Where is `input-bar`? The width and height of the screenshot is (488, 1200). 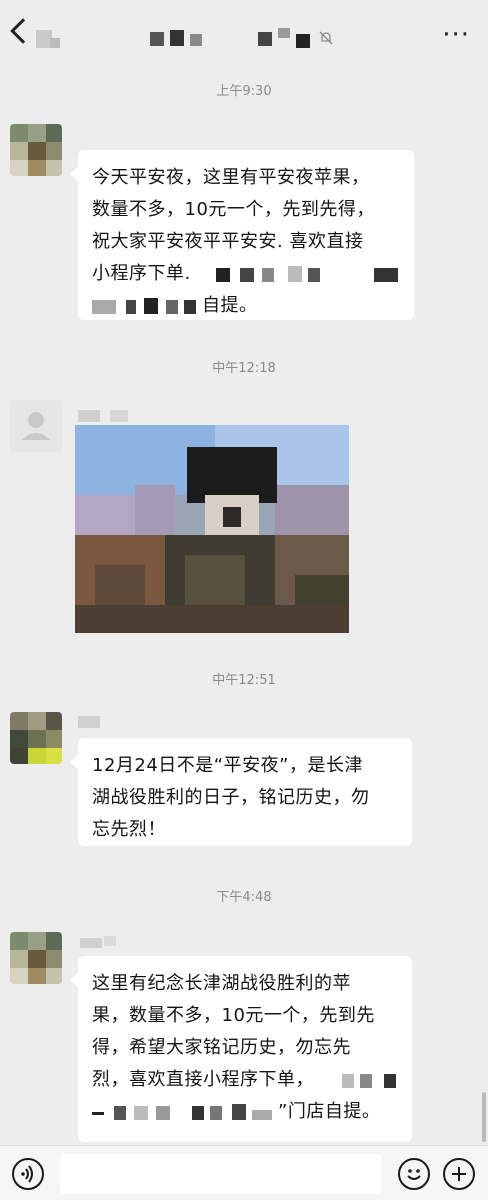
input-bar is located at coordinates (244, 1172).